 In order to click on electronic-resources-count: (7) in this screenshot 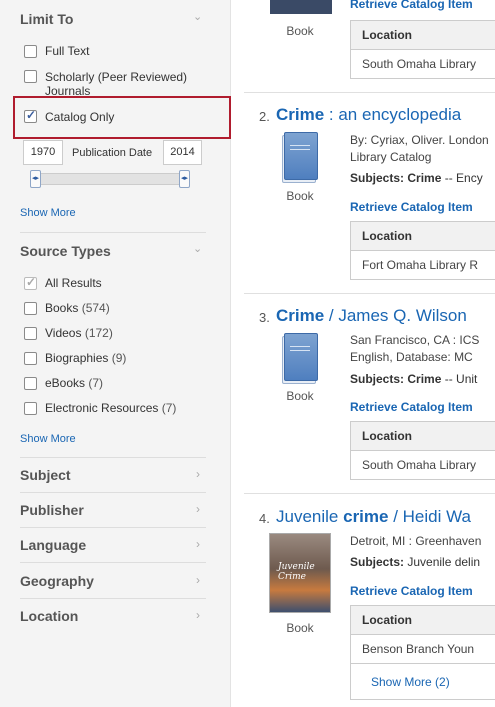, I will do `click(169, 408)`.